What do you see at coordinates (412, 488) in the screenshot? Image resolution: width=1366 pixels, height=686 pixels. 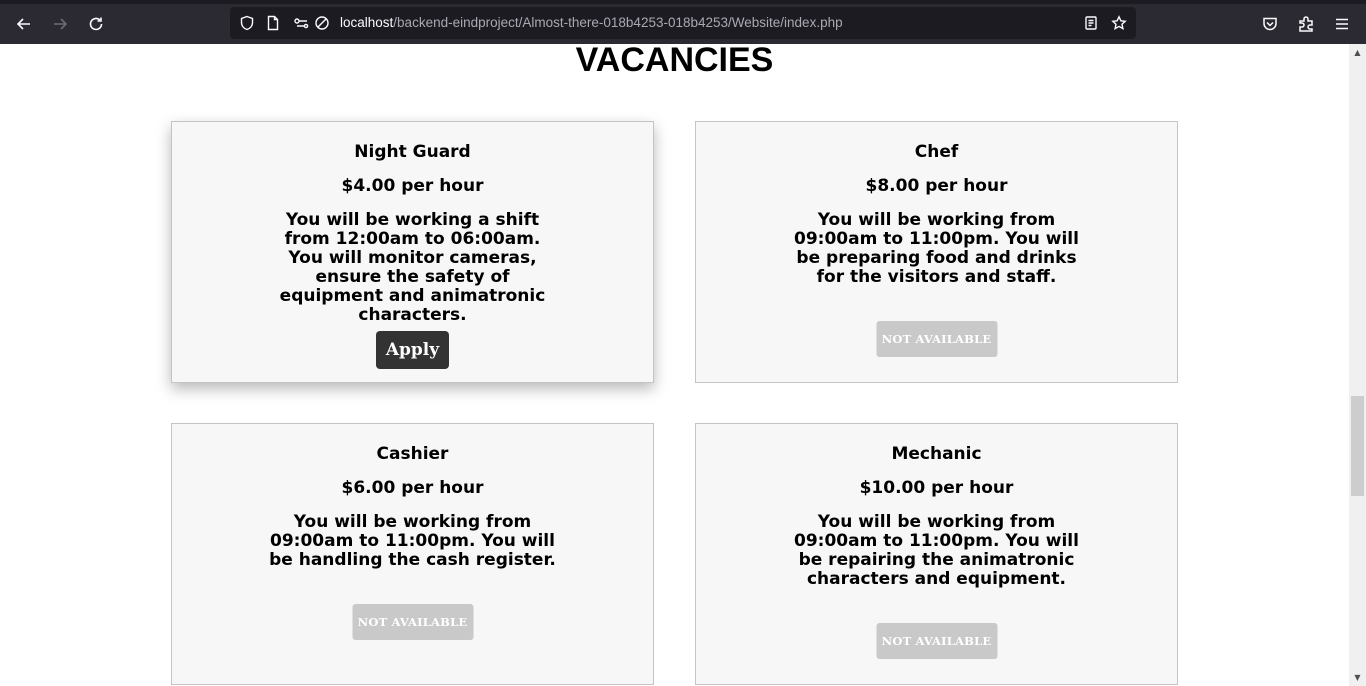 I see `vacancy-wage: $6.00 per hour` at bounding box center [412, 488].